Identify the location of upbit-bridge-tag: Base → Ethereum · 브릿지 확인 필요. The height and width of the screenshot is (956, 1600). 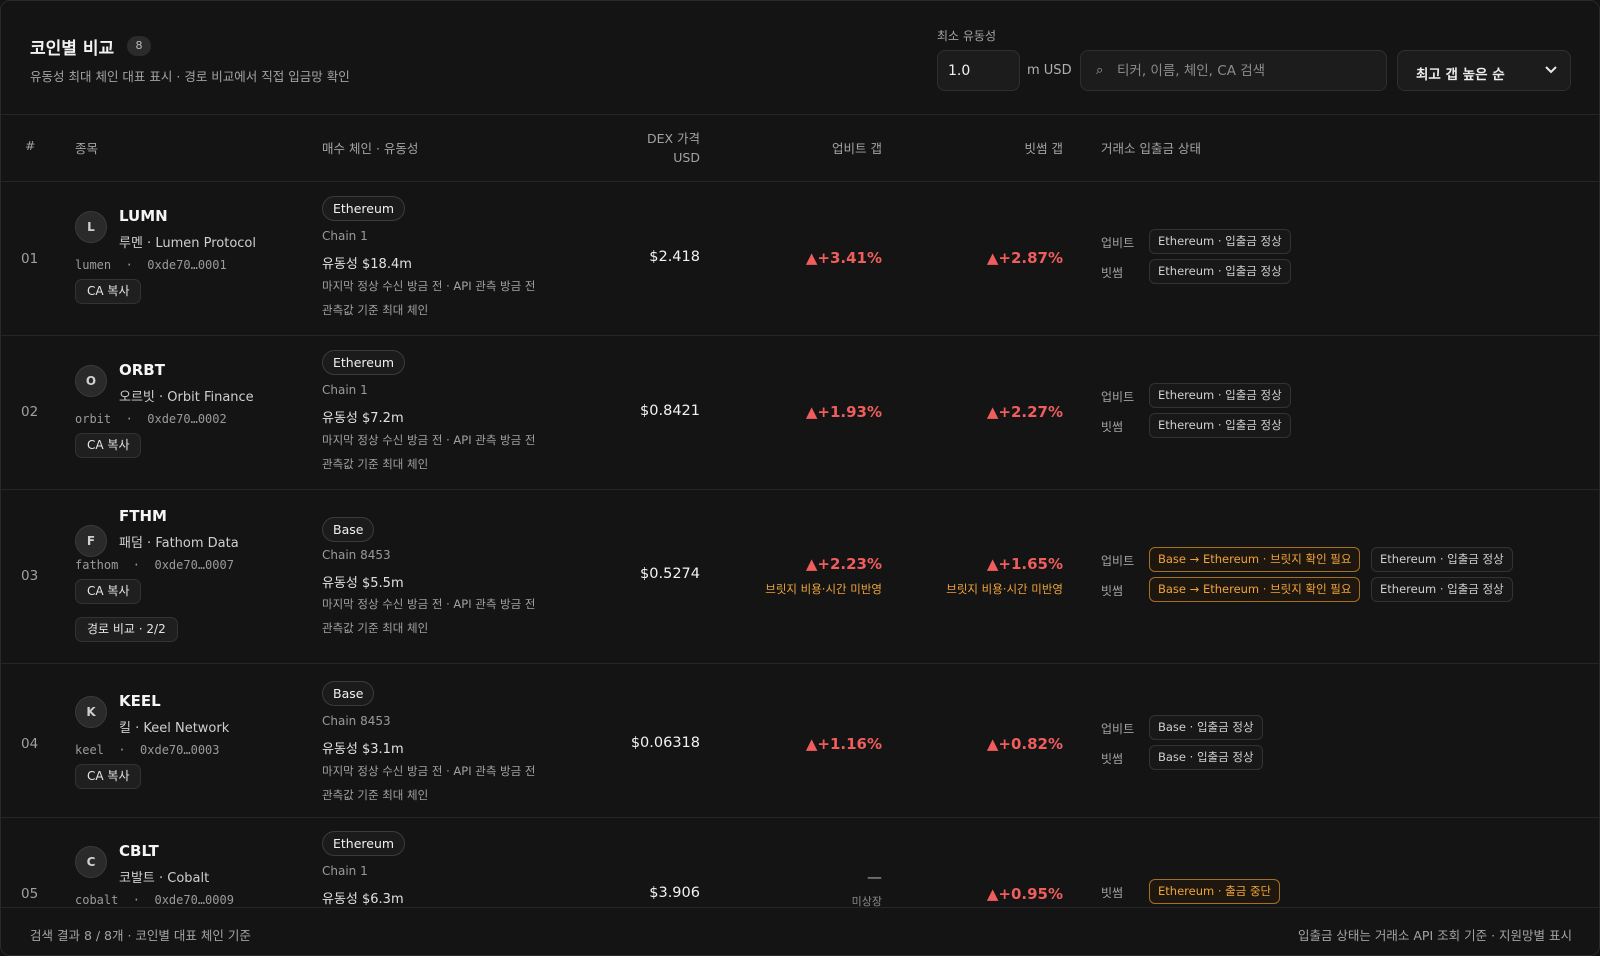
(1255, 559).